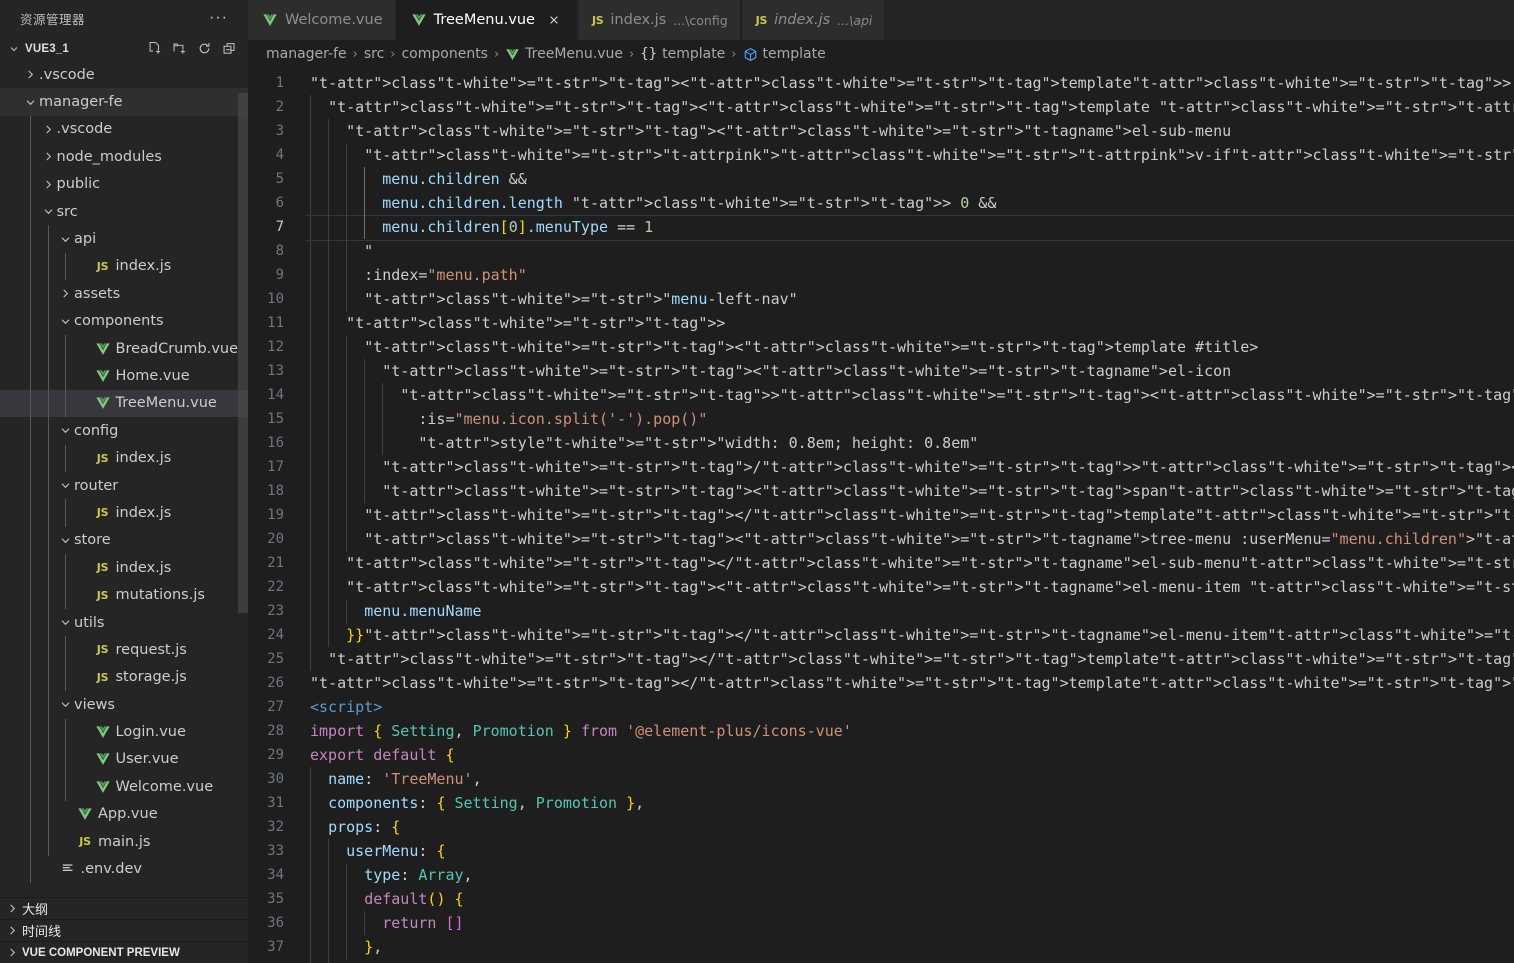 This screenshot has width=1514, height=963. What do you see at coordinates (124, 375) in the screenshot?
I see `tree-file-row: Home.vue` at bounding box center [124, 375].